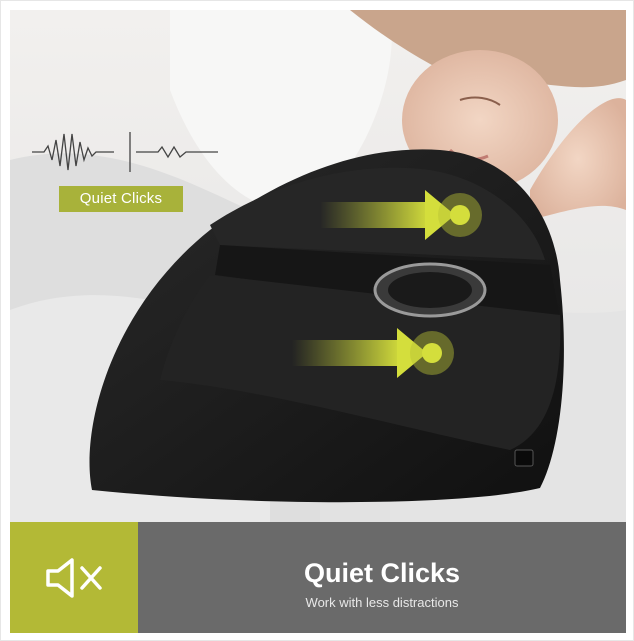  What do you see at coordinates (382, 602) in the screenshot?
I see `feature-subtitle: Work with less distractions` at bounding box center [382, 602].